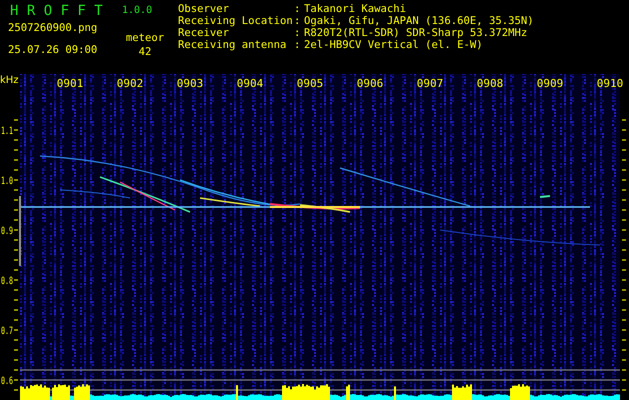 The height and width of the screenshot is (400, 629). I want to click on info-label: Receiver, so click(204, 33).